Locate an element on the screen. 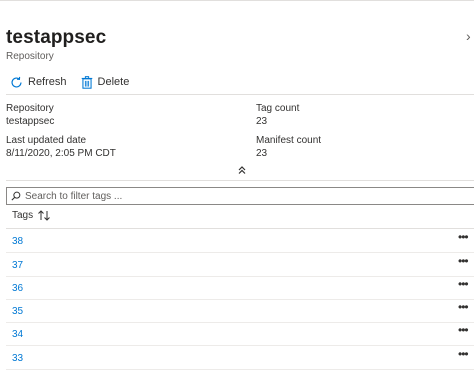  tags-column-header: Tags is located at coordinates (31, 215).